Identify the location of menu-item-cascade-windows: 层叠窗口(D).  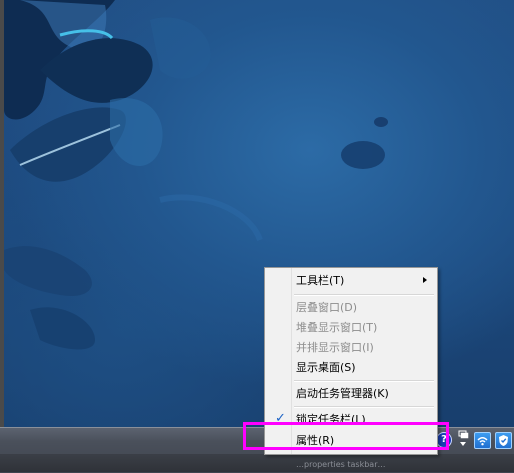
(351, 307).